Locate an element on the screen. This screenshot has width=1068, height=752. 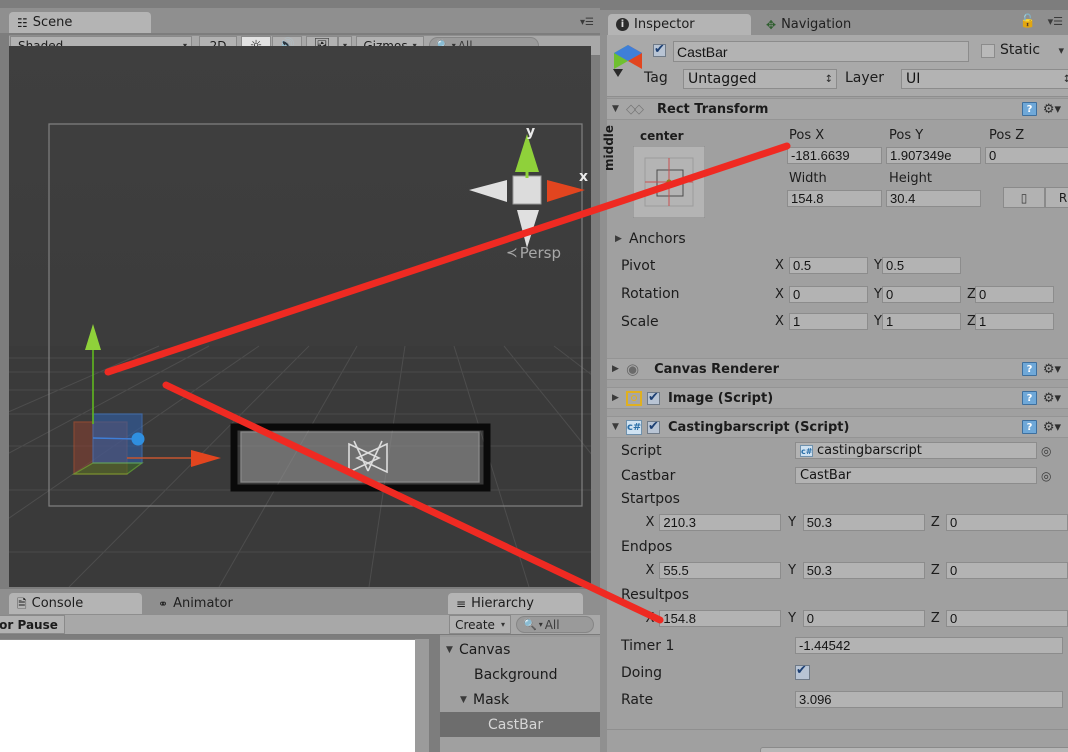
add-component-button: Add Component is located at coordinates (914, 749).